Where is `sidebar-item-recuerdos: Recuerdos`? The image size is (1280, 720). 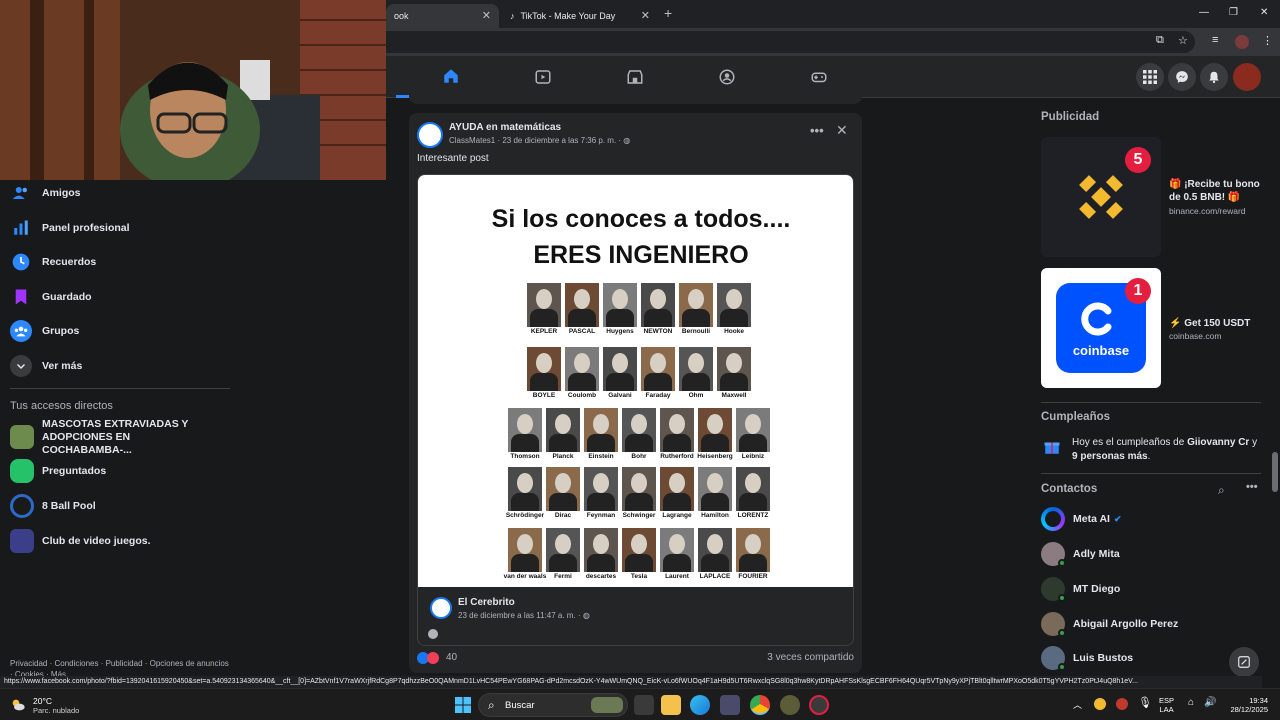
sidebar-item-recuerdos: Recuerdos is located at coordinates (53, 262).